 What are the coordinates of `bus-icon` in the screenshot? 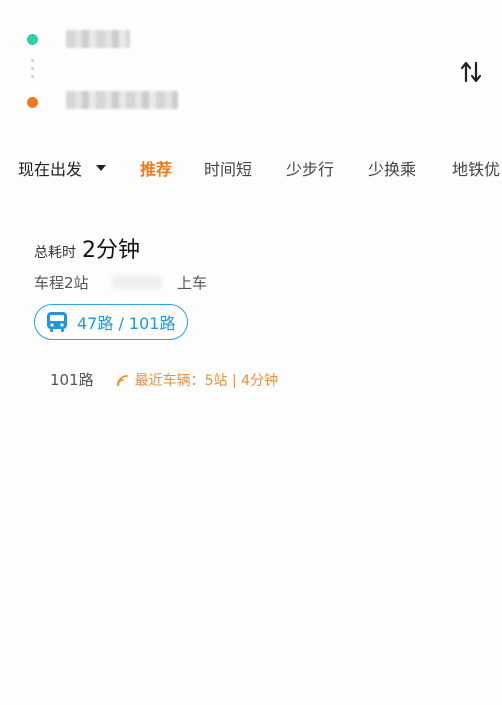 It's located at (57, 322).